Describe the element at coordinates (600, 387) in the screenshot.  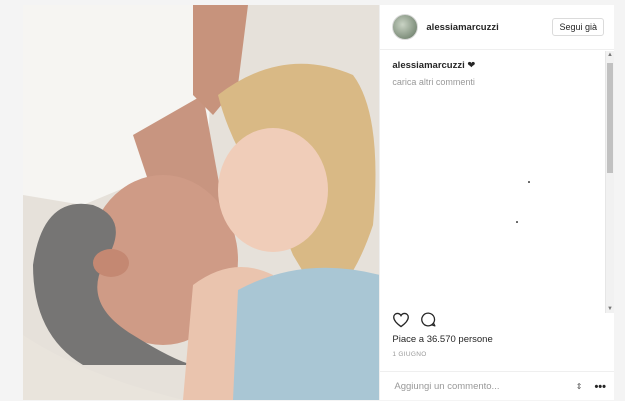
I see `more-options-icon: •••` at that location.